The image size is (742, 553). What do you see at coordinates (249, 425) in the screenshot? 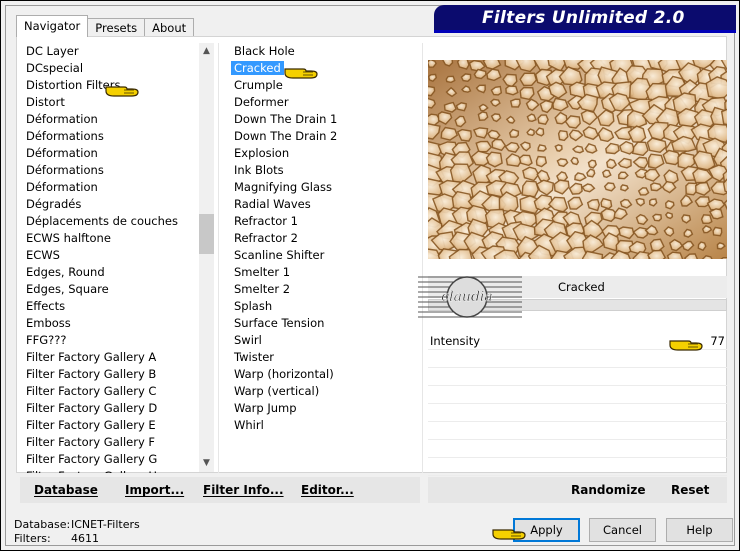
I see `filter-item-label: Whirl` at bounding box center [249, 425].